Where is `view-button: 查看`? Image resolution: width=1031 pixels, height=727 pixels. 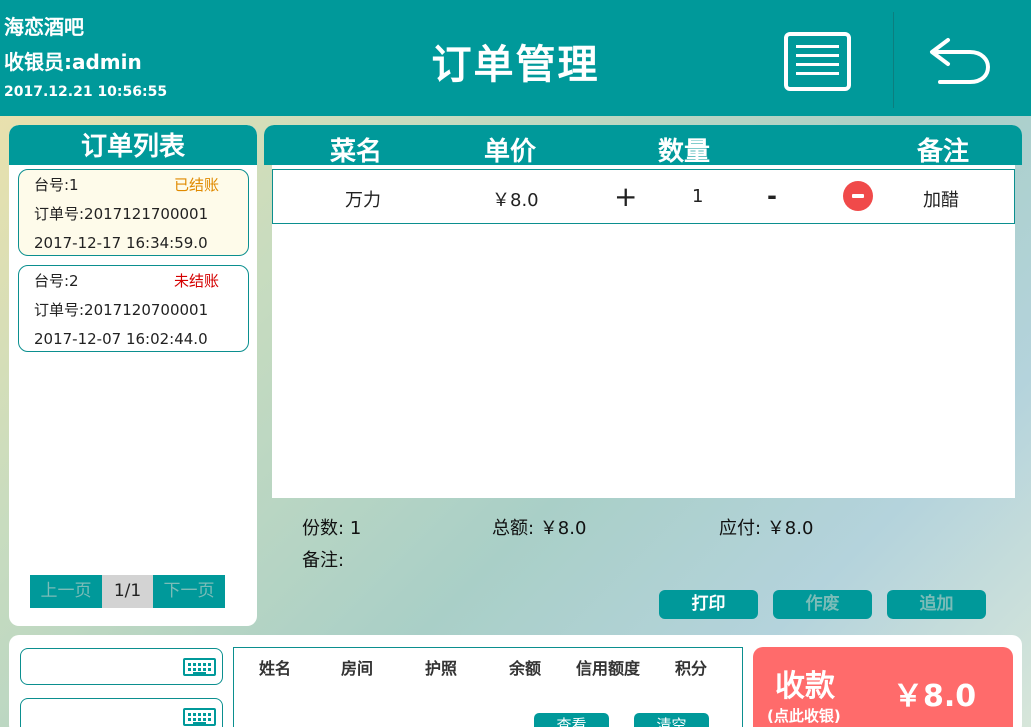
view-button: 查看 is located at coordinates (571, 720).